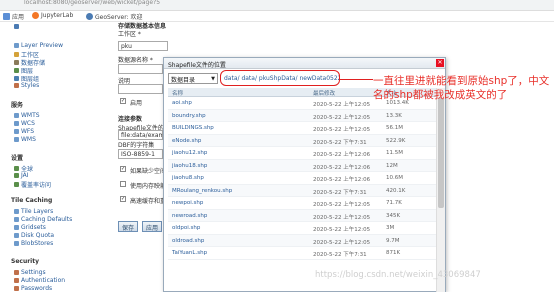 This screenshot has height=292, width=554. I want to click on annotation-note: 一直往里进就能看到原始shp了，中文名的shp都被我改成英文的了, so click(461, 88).